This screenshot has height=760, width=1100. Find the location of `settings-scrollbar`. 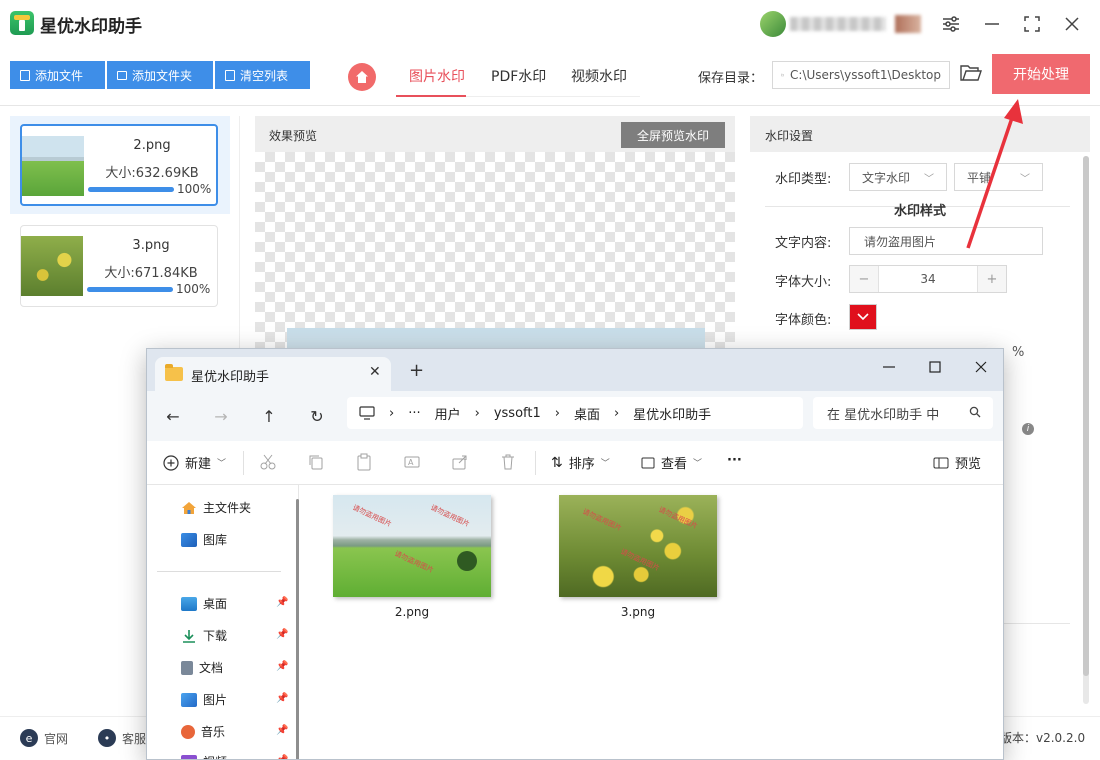

settings-scrollbar is located at coordinates (1086, 430).